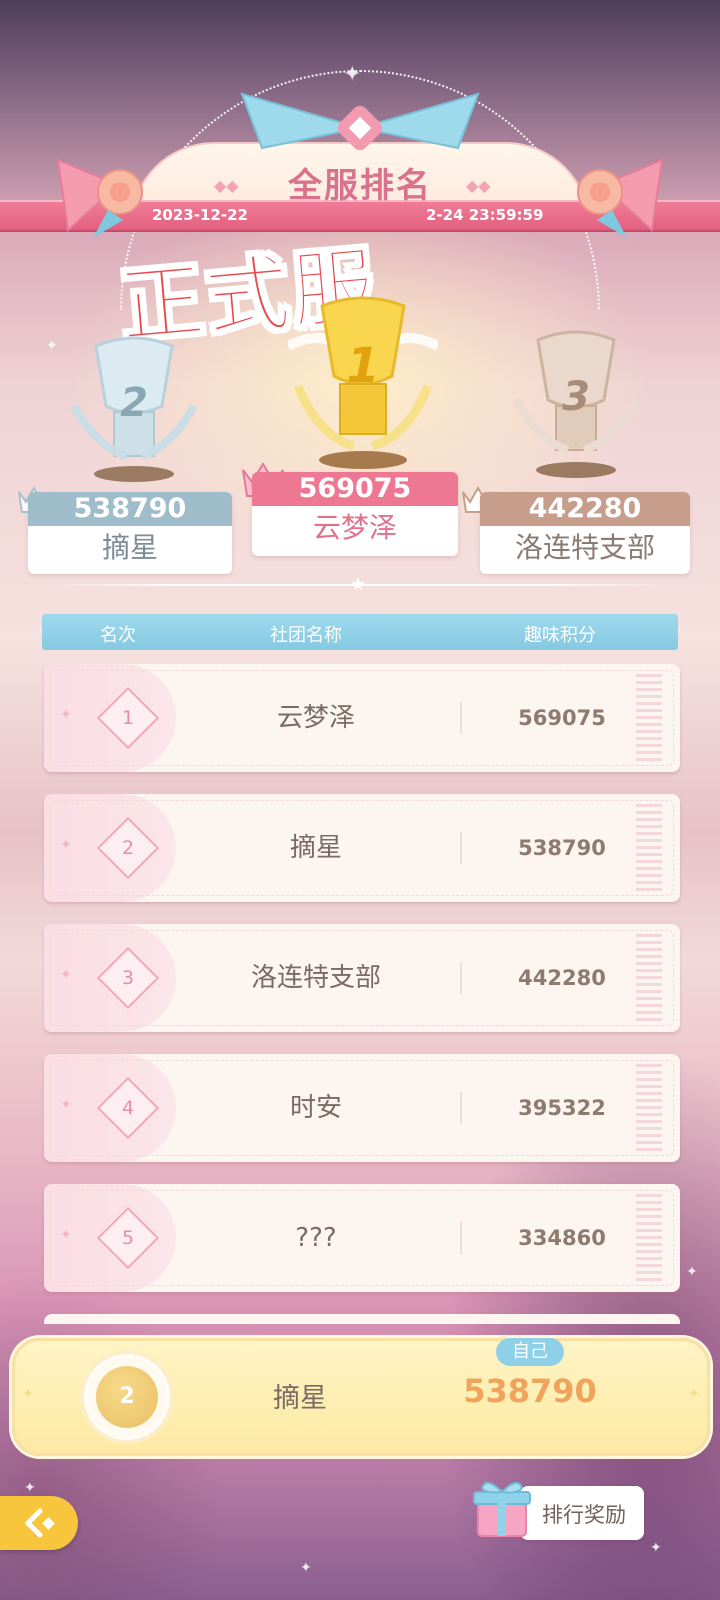  I want to click on table-row: ✦ 4 时安 395322, so click(362, 1108).